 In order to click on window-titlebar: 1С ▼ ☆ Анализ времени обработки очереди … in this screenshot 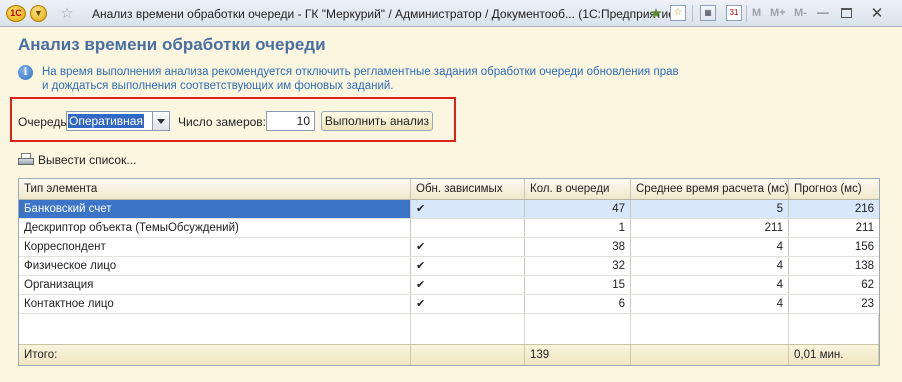, I will do `click(451, 13)`.